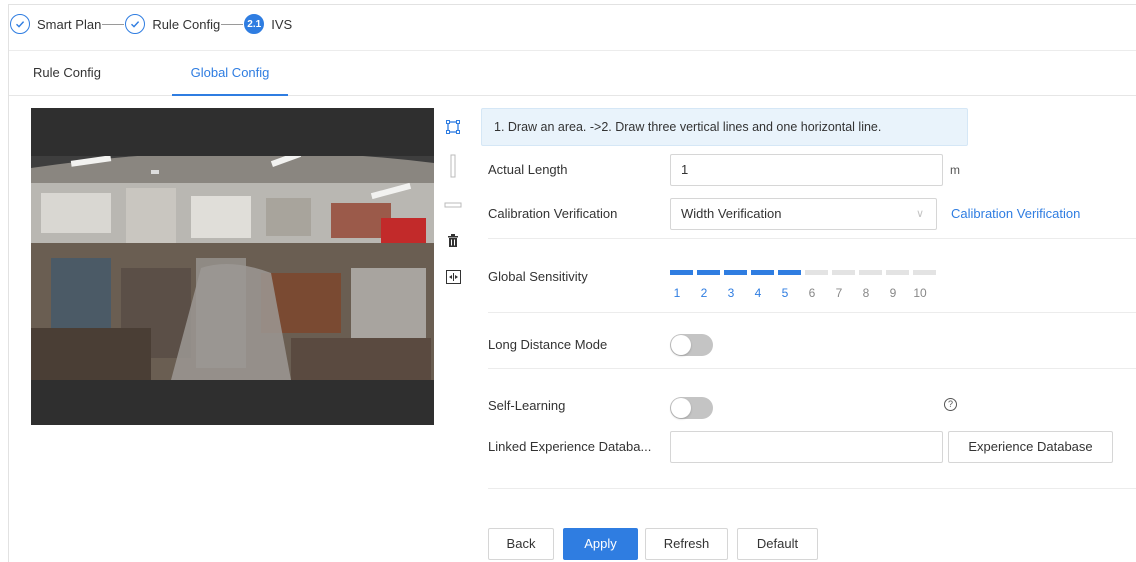 This screenshot has height=562, width=1136. I want to click on delete-icon, so click(453, 241).